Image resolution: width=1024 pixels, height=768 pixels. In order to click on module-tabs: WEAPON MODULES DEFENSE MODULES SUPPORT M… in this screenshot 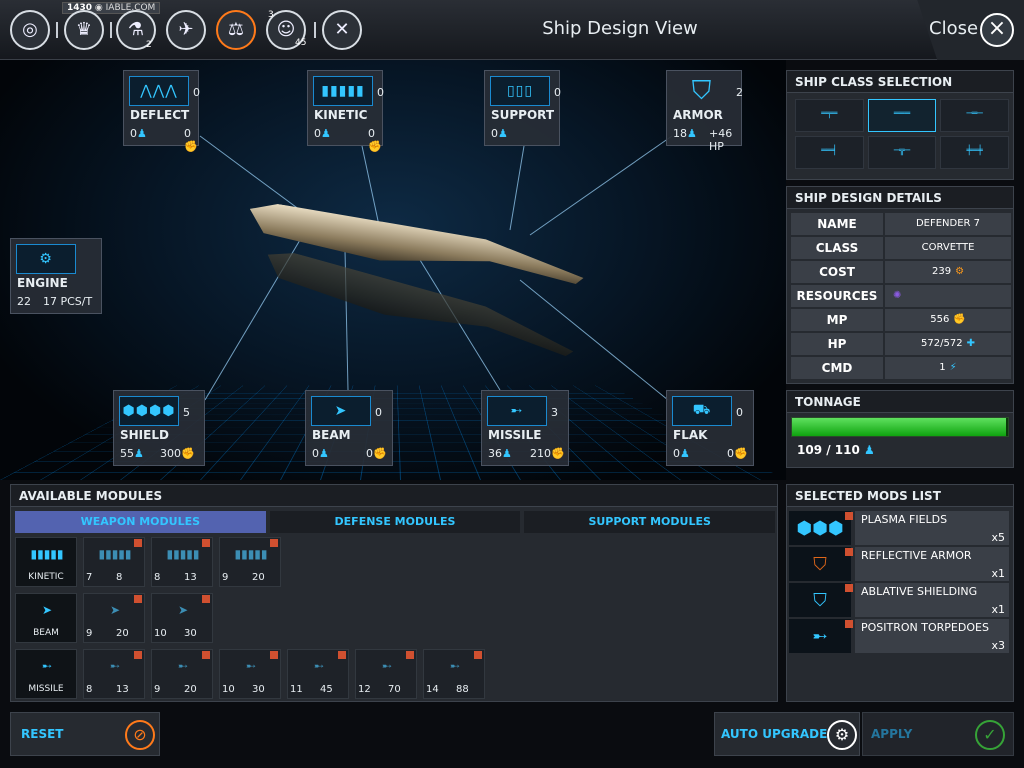, I will do `click(395, 522)`.